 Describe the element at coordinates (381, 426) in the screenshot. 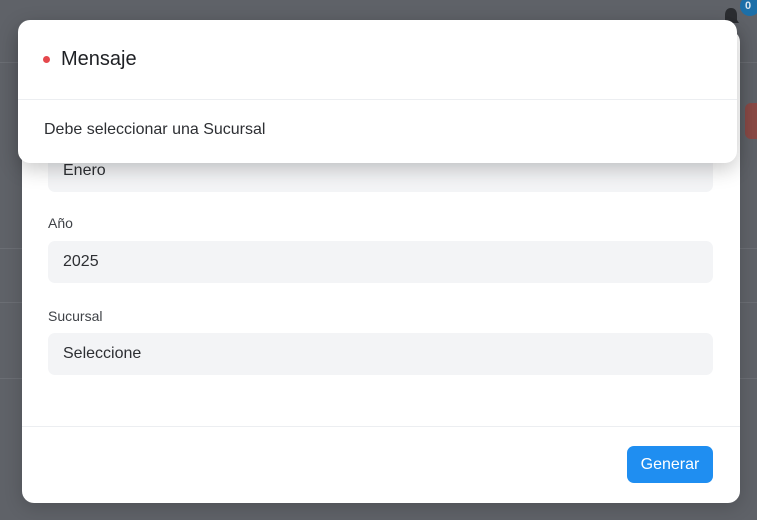

I see `modal-footer-divider` at that location.